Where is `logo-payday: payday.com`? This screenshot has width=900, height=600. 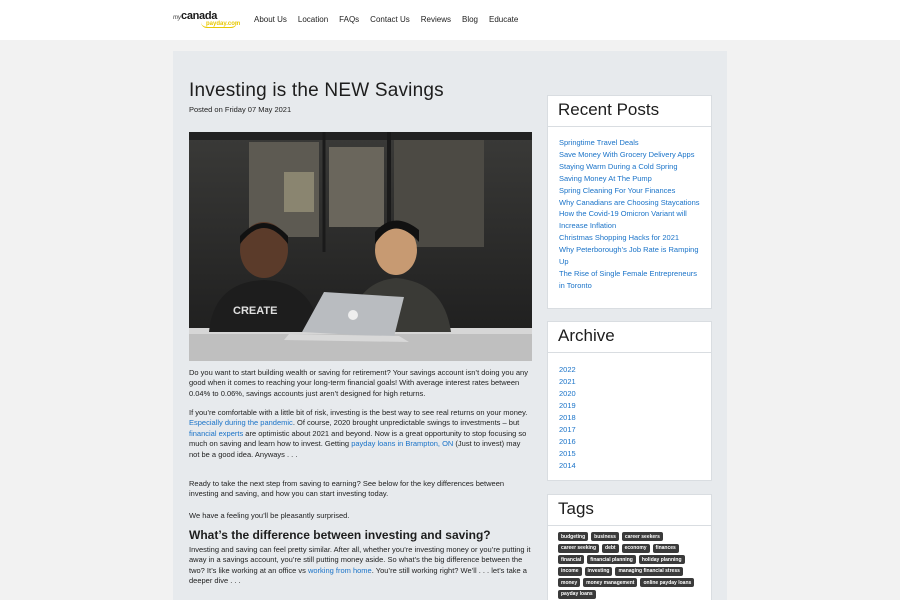
logo-payday: payday.com is located at coordinates (223, 24).